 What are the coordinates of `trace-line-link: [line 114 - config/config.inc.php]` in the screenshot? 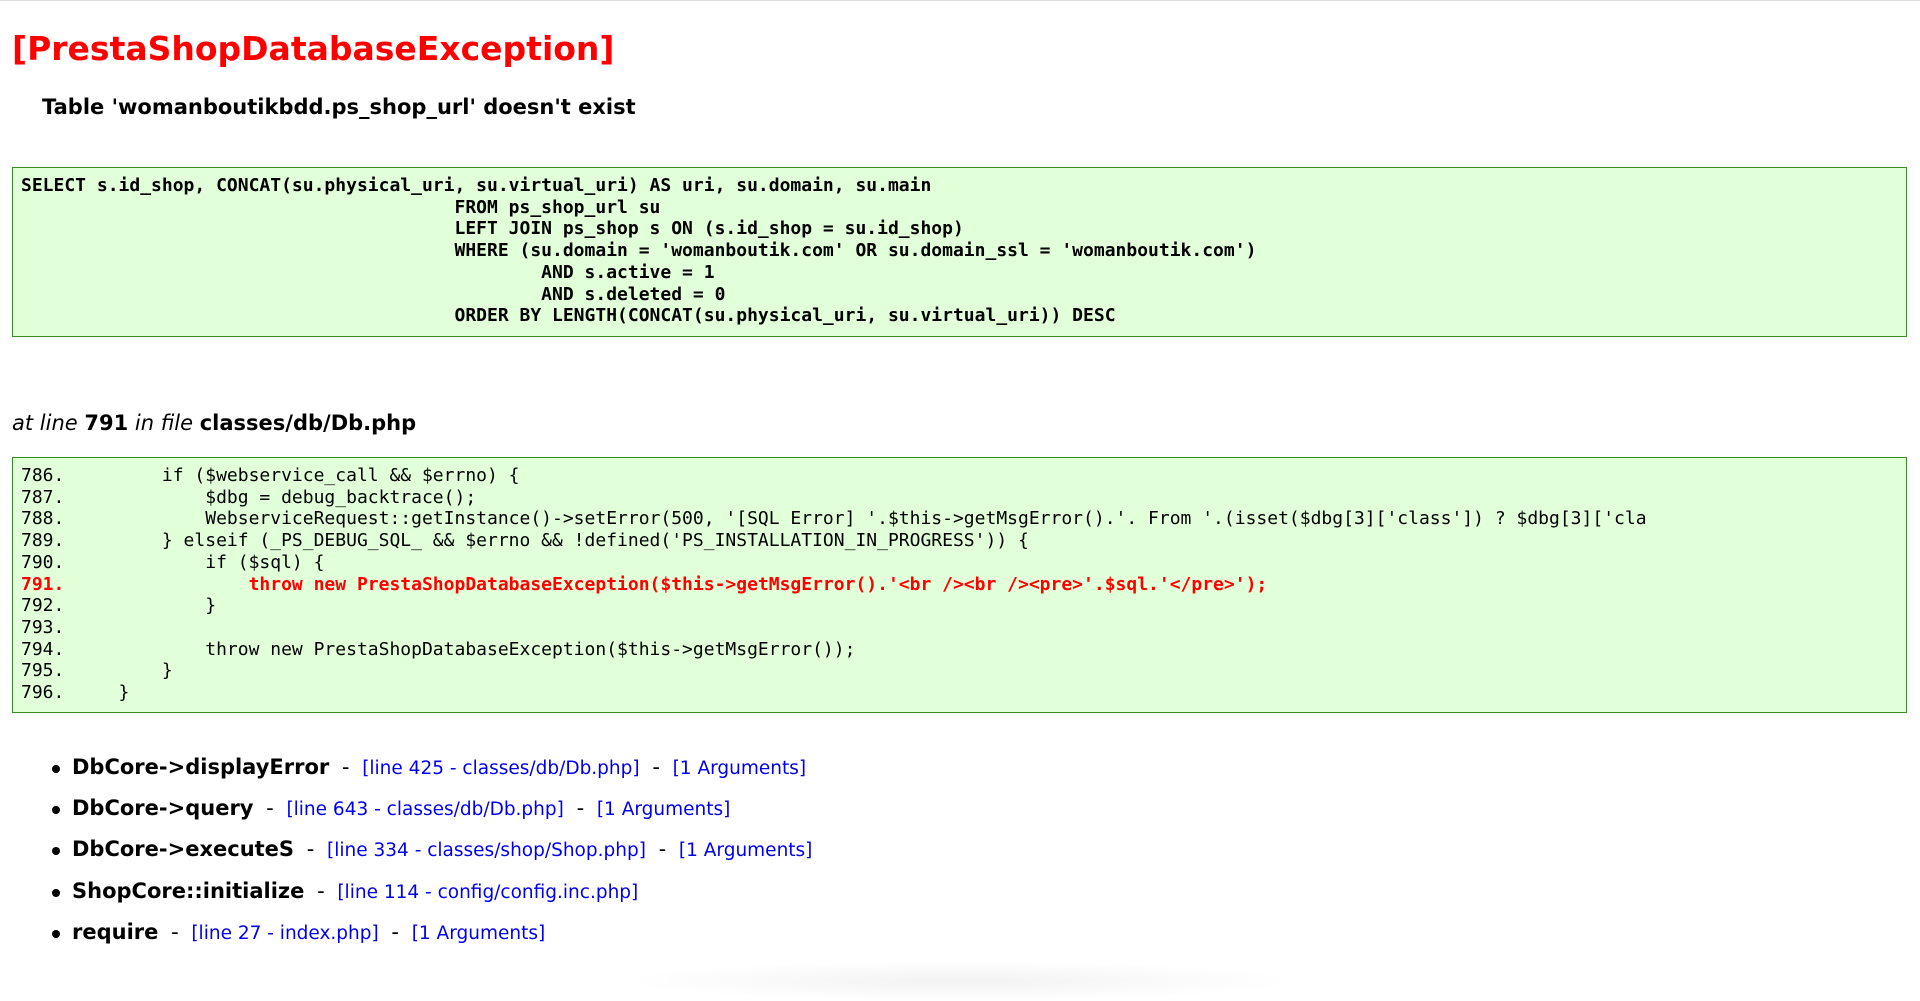 It's located at (487, 892).